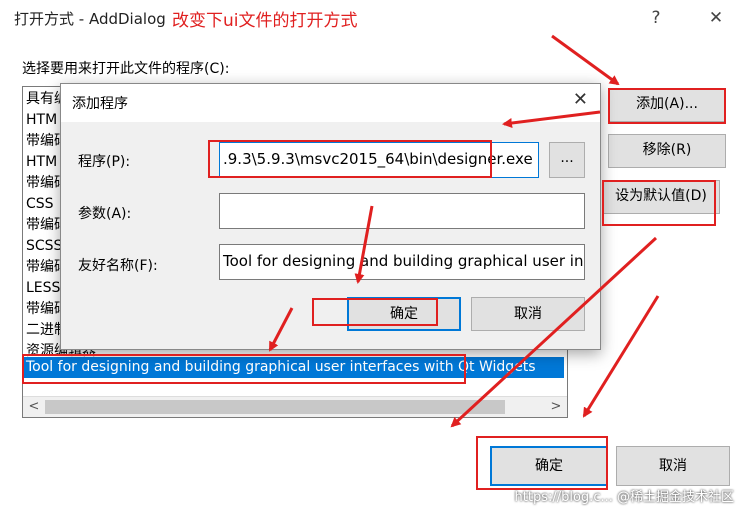  I want to click on scrollbar-thumb, so click(275, 407).